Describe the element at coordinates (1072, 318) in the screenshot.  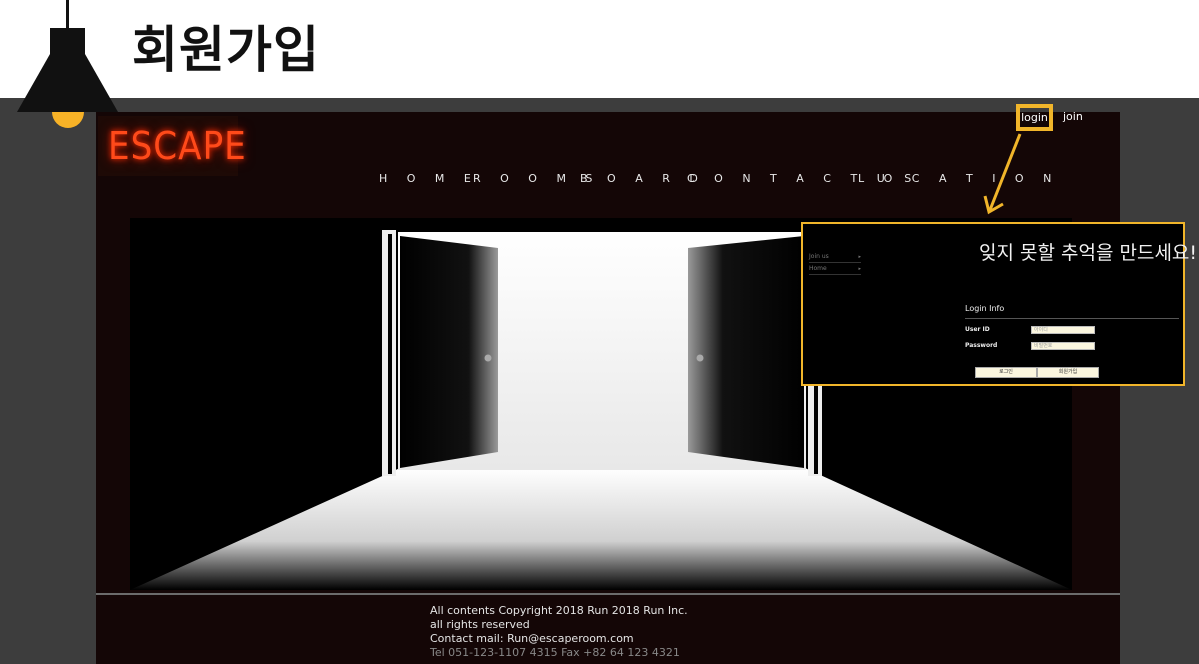
I see `divider` at that location.